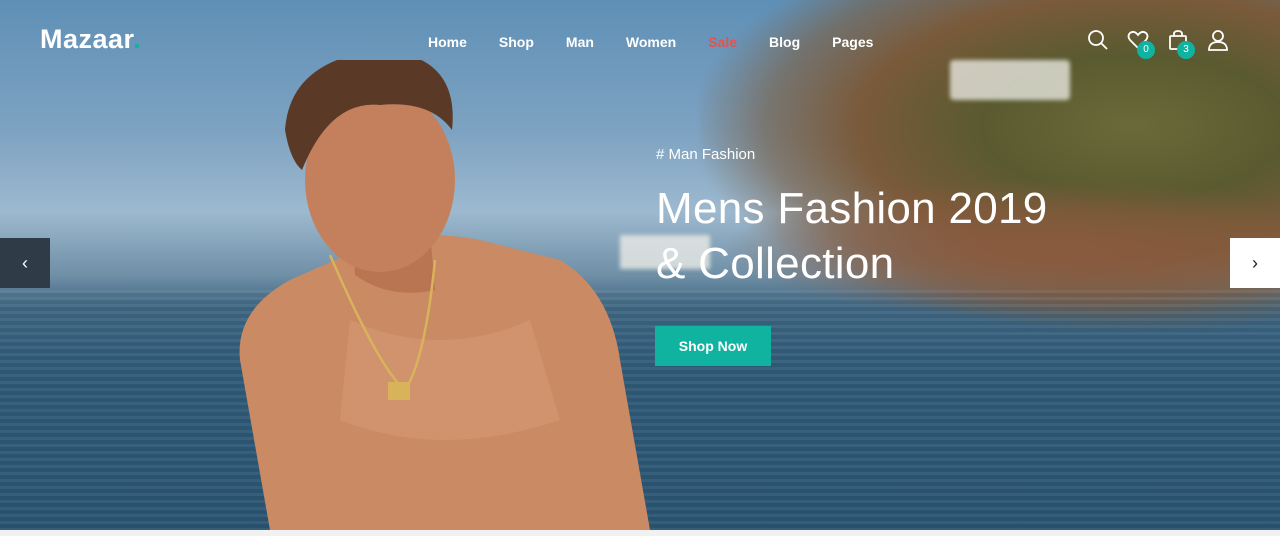  What do you see at coordinates (706, 154) in the screenshot?
I see `hero-tag: # Man Fashion` at bounding box center [706, 154].